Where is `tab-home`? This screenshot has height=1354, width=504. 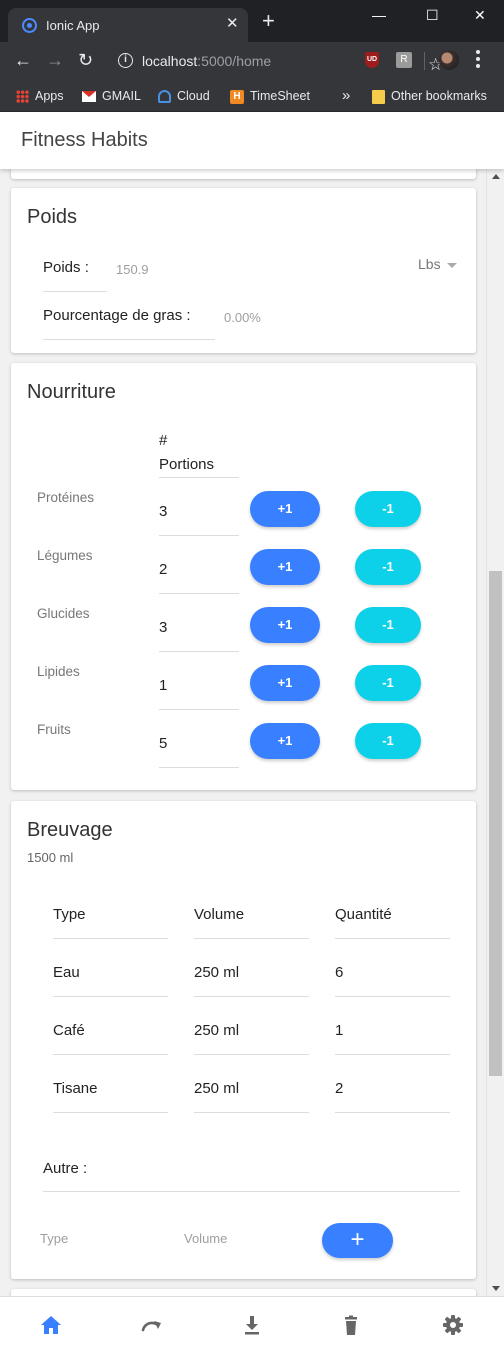
tab-home is located at coordinates (51, 1325).